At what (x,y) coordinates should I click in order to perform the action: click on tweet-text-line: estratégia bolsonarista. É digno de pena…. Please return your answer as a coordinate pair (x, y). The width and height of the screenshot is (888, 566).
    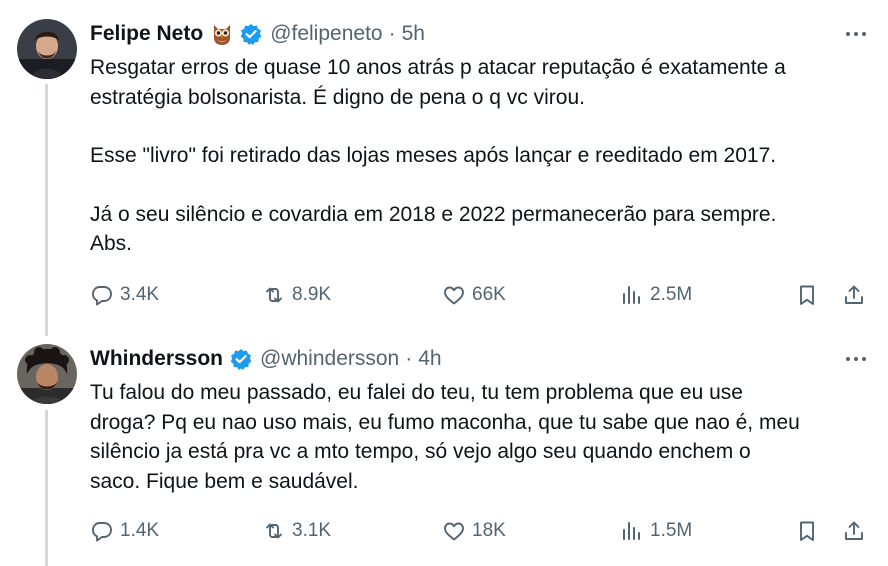
    Looking at the image, I should click on (337, 97).